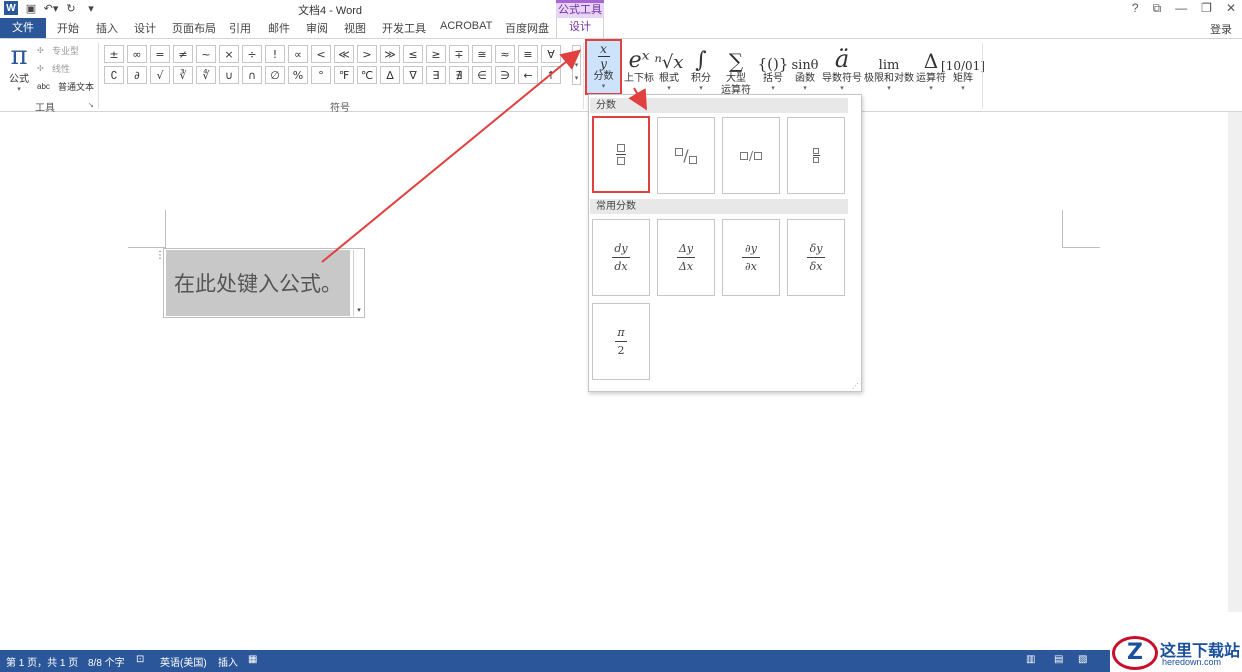  I want to click on bracket-button: {()} 括号 ▾, so click(773, 67).